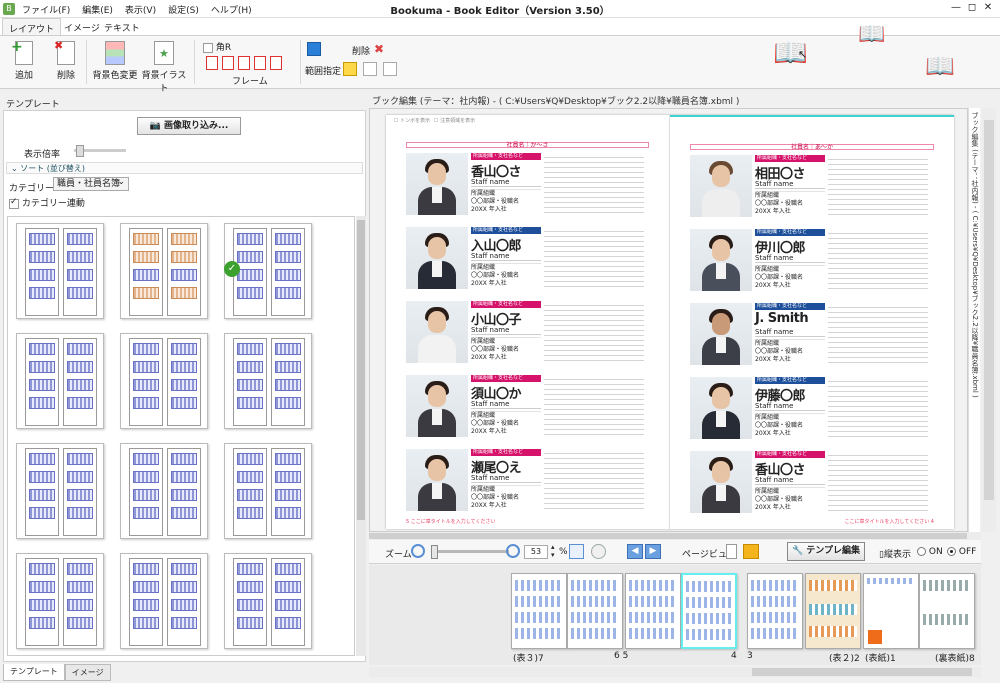  What do you see at coordinates (961, 552) in the screenshot?
I see `vertical-off-option: OFF` at bounding box center [961, 552].